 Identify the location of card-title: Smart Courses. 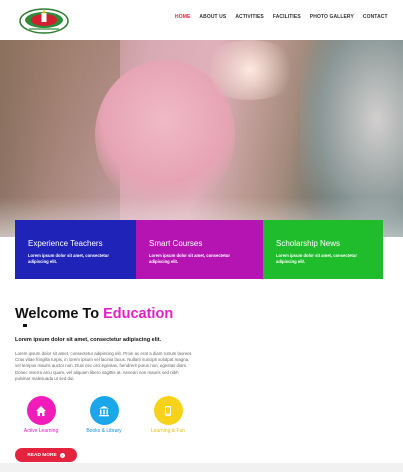
(176, 243).